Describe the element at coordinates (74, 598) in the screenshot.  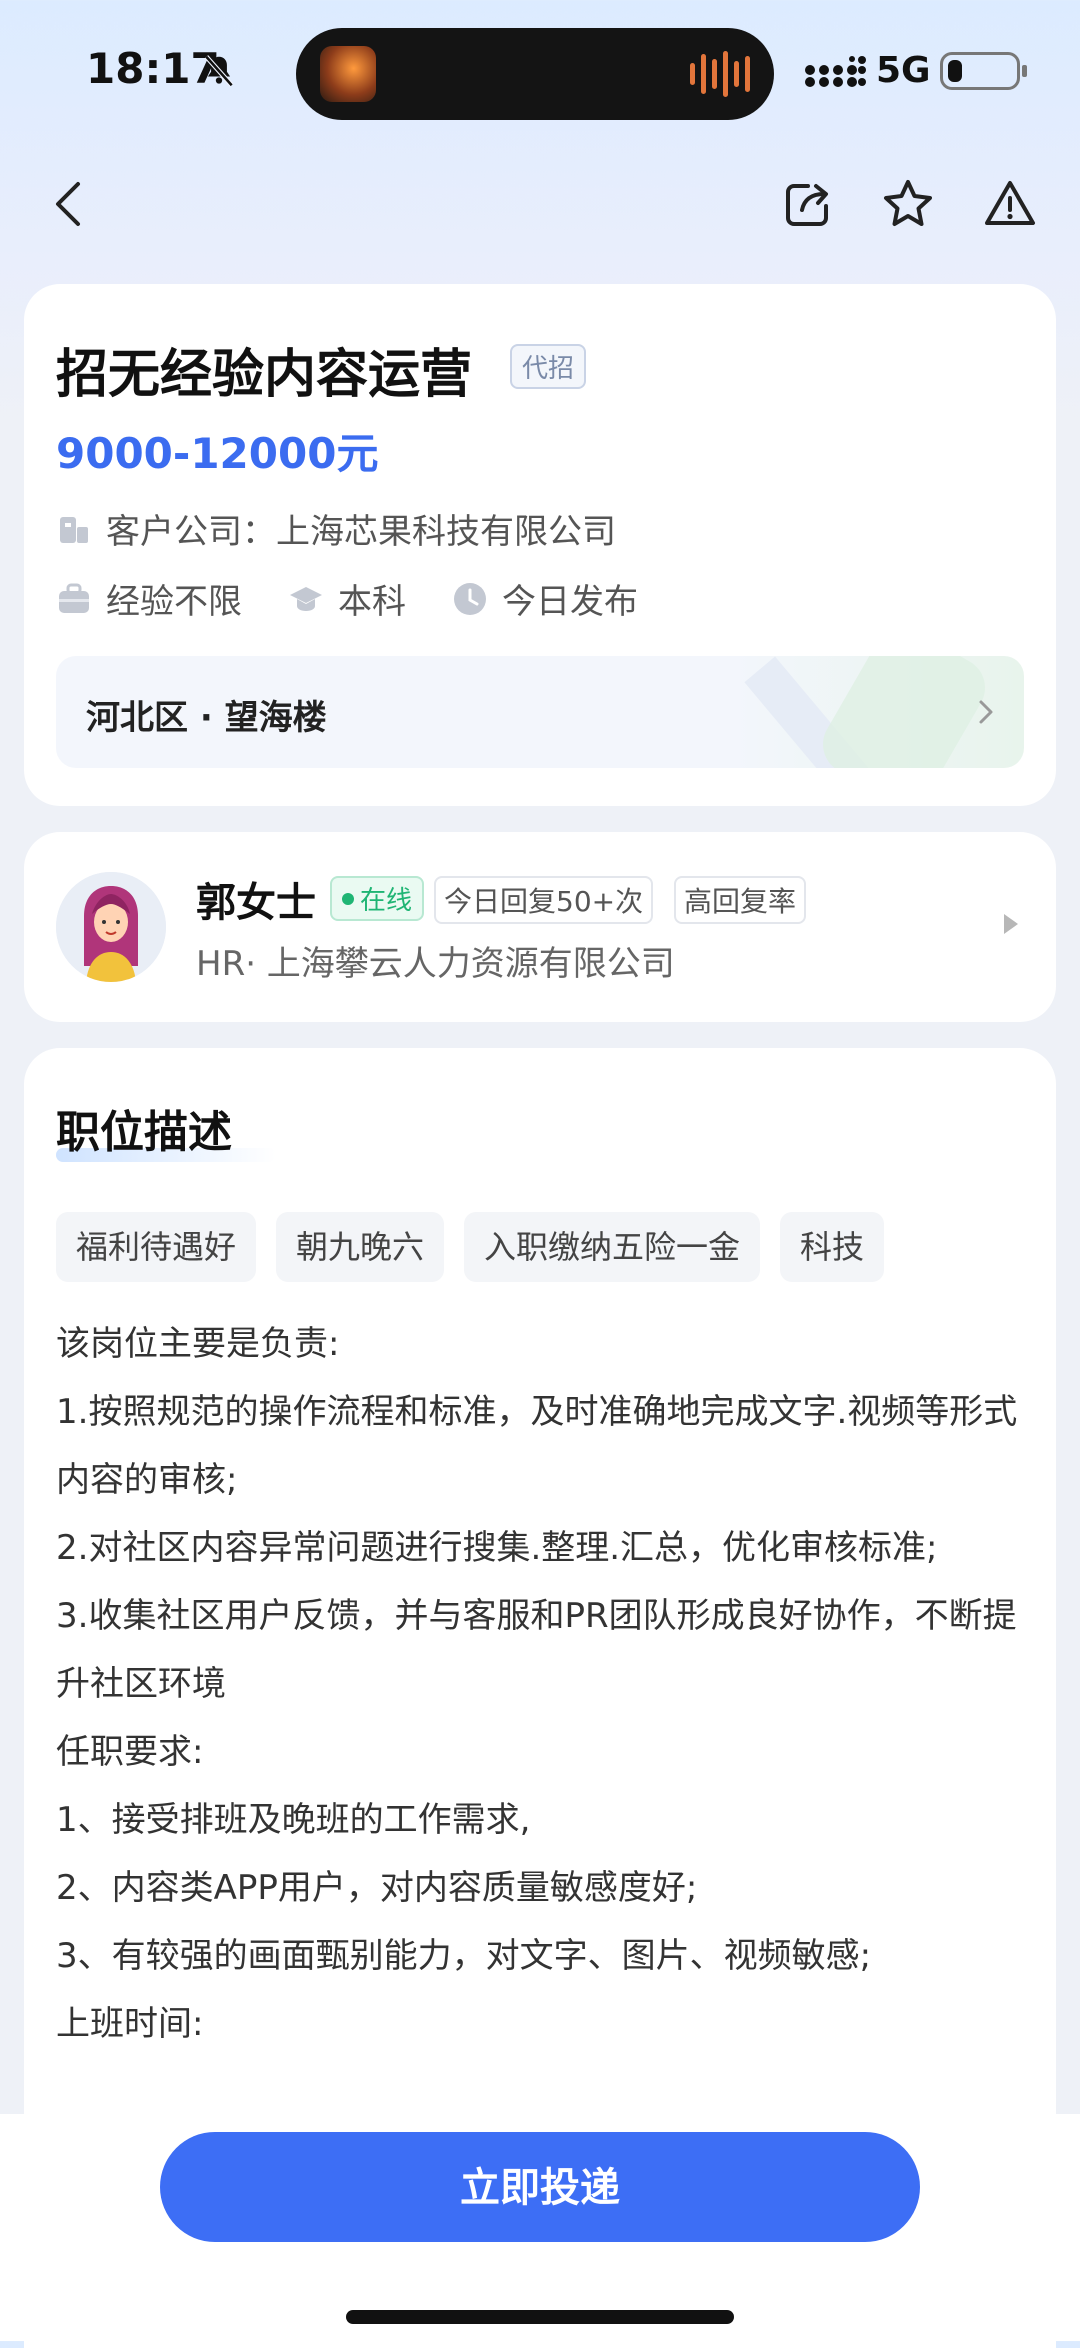
I see `briefcase-icon` at that location.